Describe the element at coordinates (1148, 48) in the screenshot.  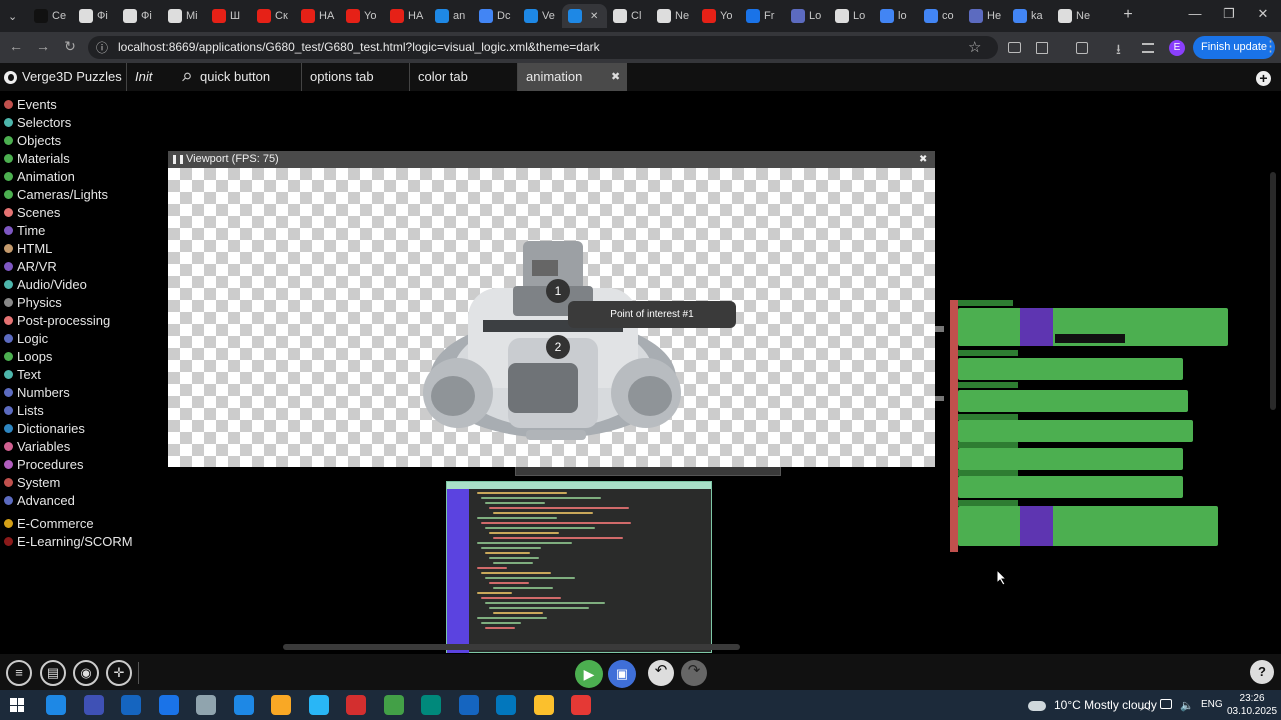
I see `media-control-icon` at that location.